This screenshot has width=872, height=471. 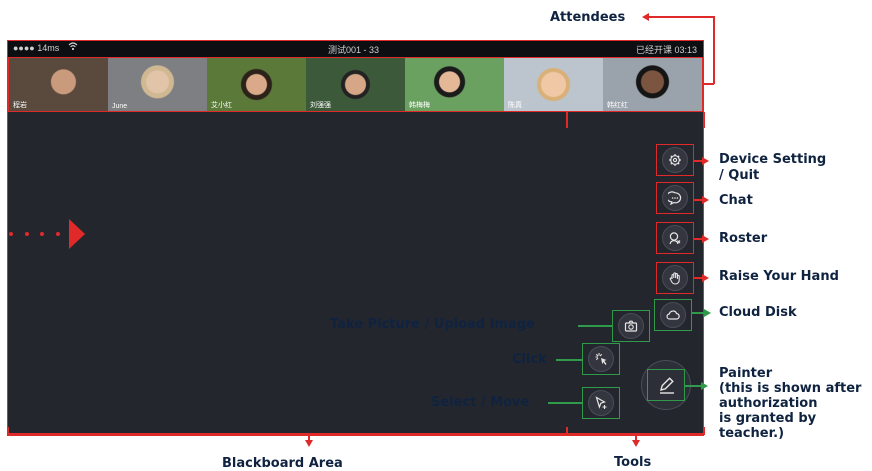 I want to click on attendee-name: June, so click(x=120, y=106).